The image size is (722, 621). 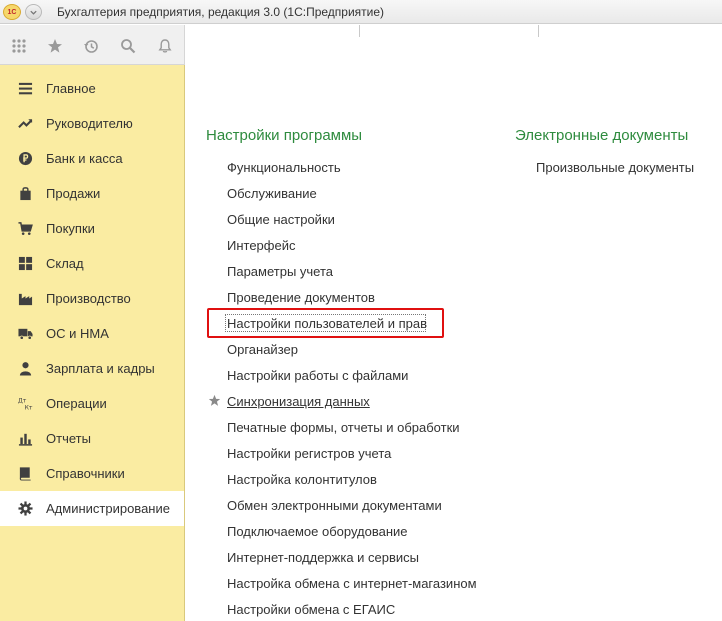 I want to click on link-online-store-exchange: Настройка обмена с интернет-магазином, so click(x=352, y=583).